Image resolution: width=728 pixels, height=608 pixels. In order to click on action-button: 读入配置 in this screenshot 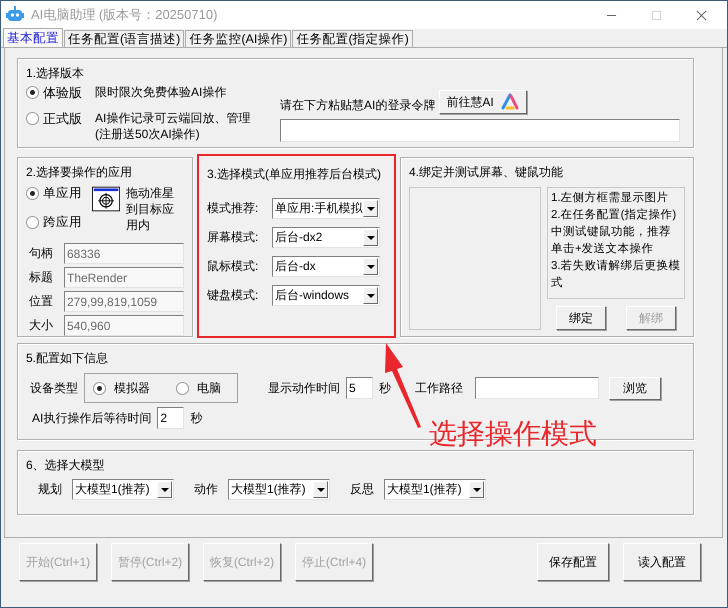, I will do `click(662, 562)`.